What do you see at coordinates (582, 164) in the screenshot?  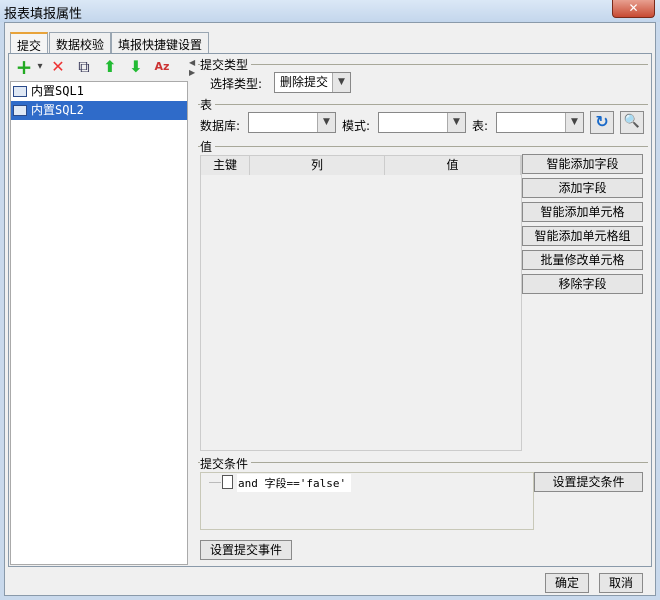 I see `smart-add-field-button: 智能添加字段` at bounding box center [582, 164].